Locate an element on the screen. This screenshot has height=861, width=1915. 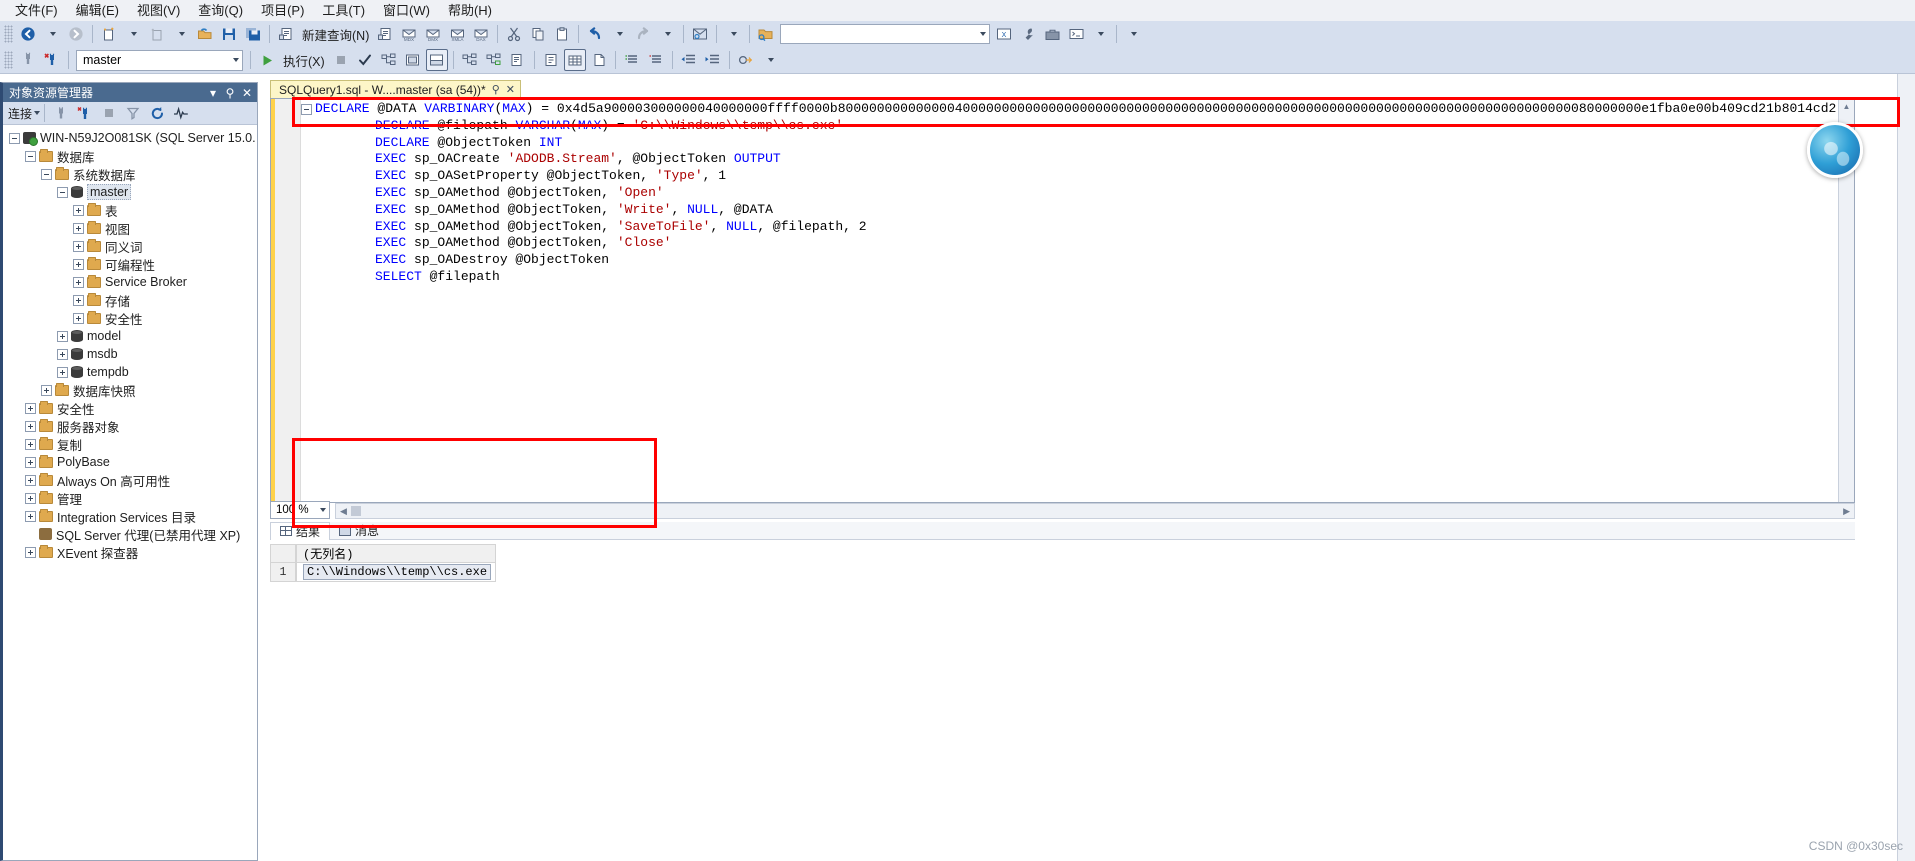
stop-button is located at coordinates (341, 60).